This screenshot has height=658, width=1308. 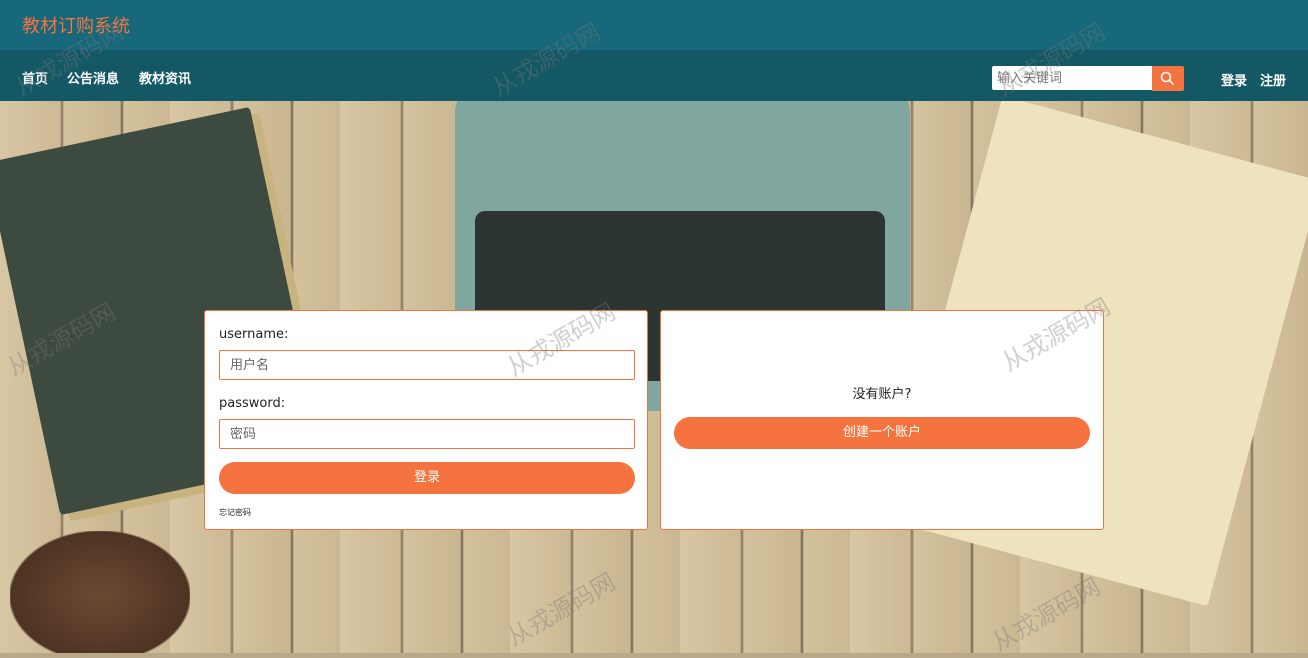 What do you see at coordinates (654, 25) in the screenshot?
I see `top-header: 教材订购系统` at bounding box center [654, 25].